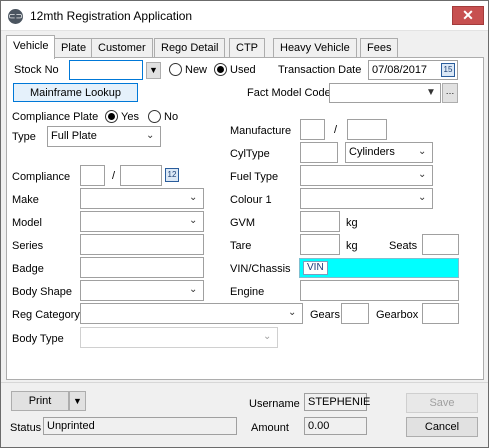 The height and width of the screenshot is (448, 489). Describe the element at coordinates (289, 93) in the screenshot. I see `fact-model-code-label: Fact Model Code` at that location.